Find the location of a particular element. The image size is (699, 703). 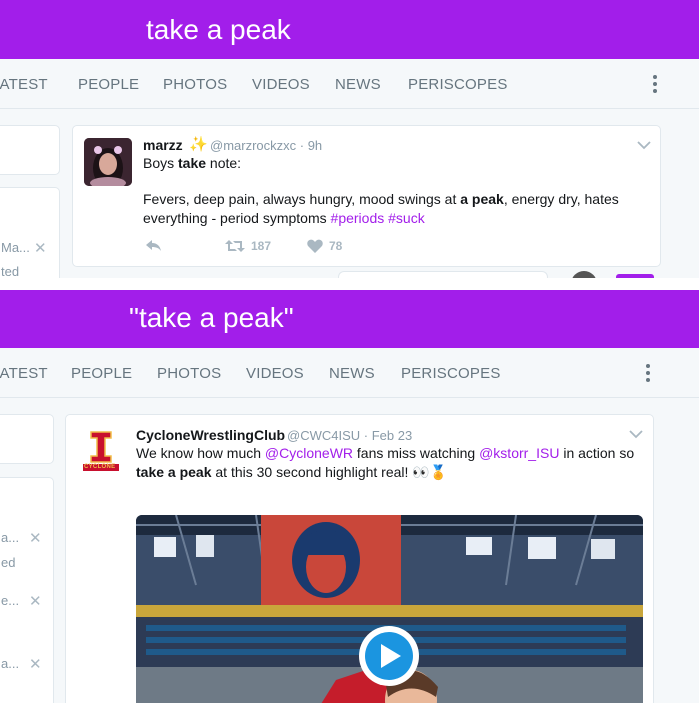

tweet-handle: @CWC4ISU · Feb 23 is located at coordinates (349, 435).